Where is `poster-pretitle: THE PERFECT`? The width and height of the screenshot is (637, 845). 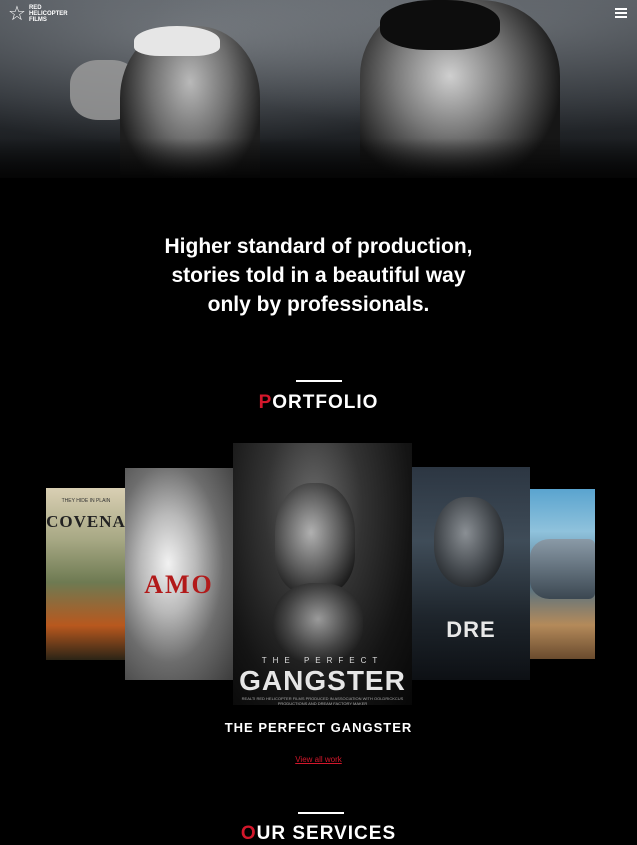
poster-pretitle: THE PERFECT is located at coordinates (322, 660).